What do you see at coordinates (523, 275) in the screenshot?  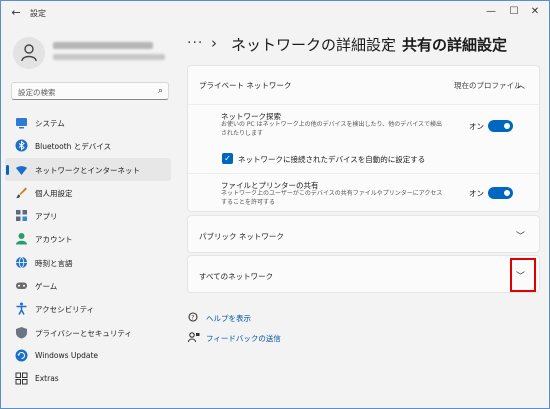 I see `highlight-box` at bounding box center [523, 275].